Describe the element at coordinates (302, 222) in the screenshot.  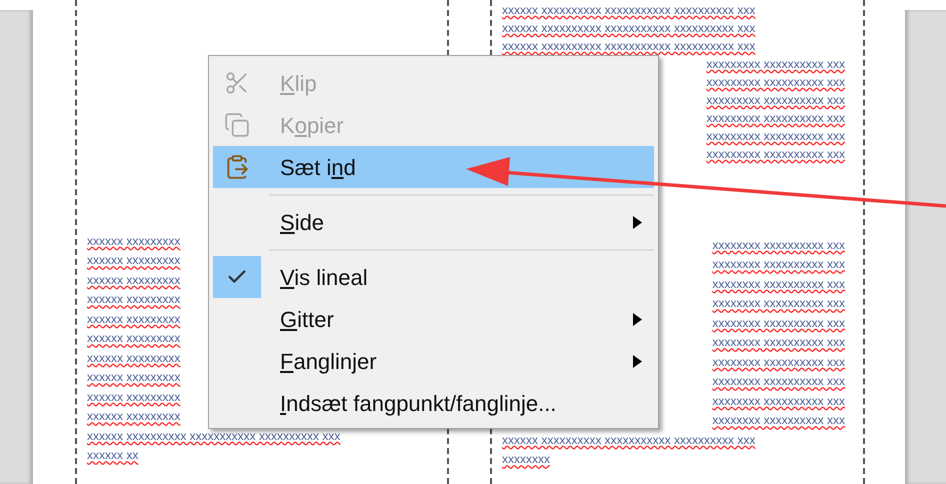
I see `menu-item-label: Side` at that location.